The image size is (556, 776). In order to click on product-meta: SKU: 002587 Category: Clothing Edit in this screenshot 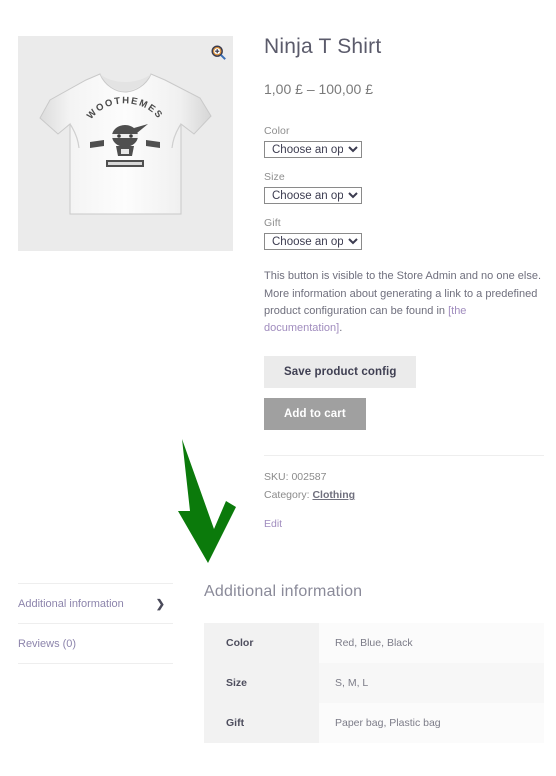, I will do `click(404, 501)`.